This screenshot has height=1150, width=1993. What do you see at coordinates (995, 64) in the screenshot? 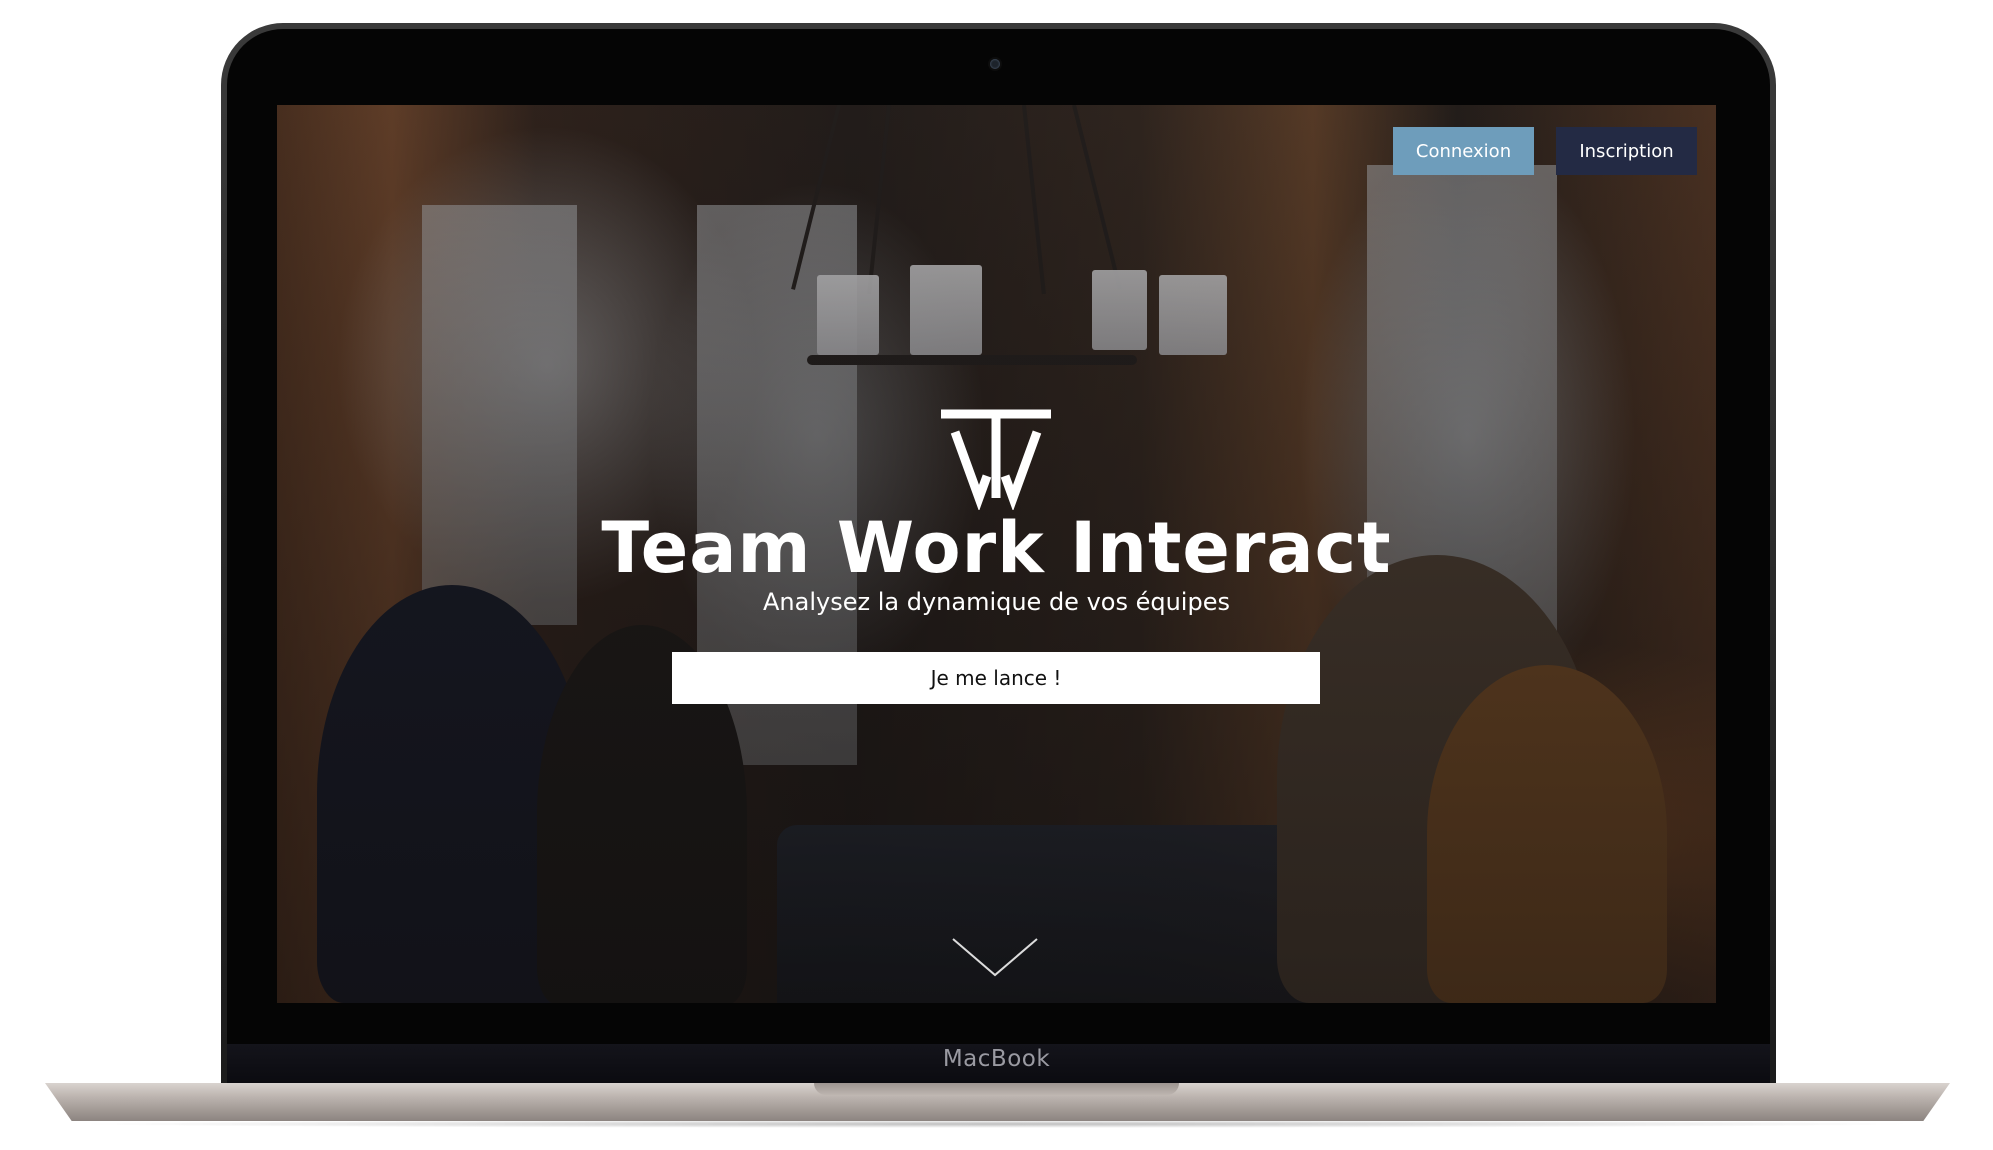
I see `camera-icon` at bounding box center [995, 64].